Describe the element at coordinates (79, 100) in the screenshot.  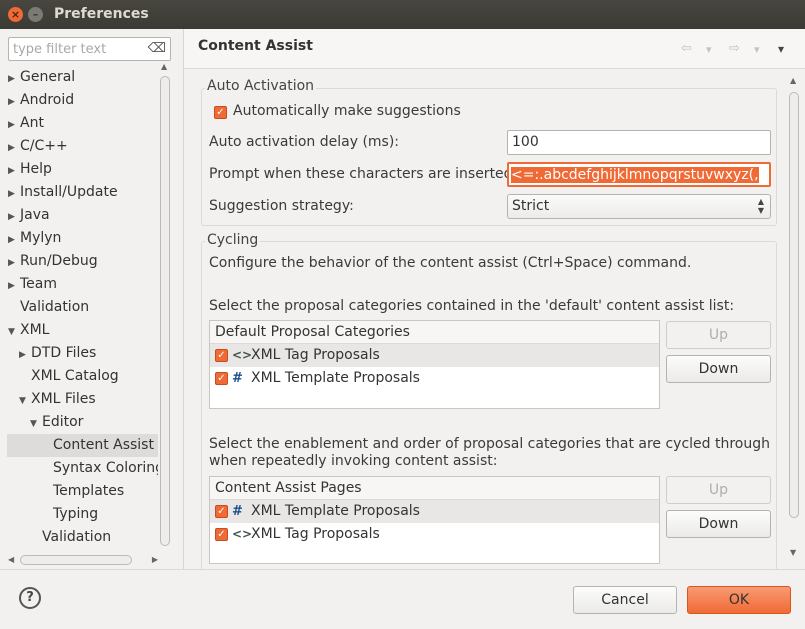
I see `tree-item-android: ▶ Android` at that location.